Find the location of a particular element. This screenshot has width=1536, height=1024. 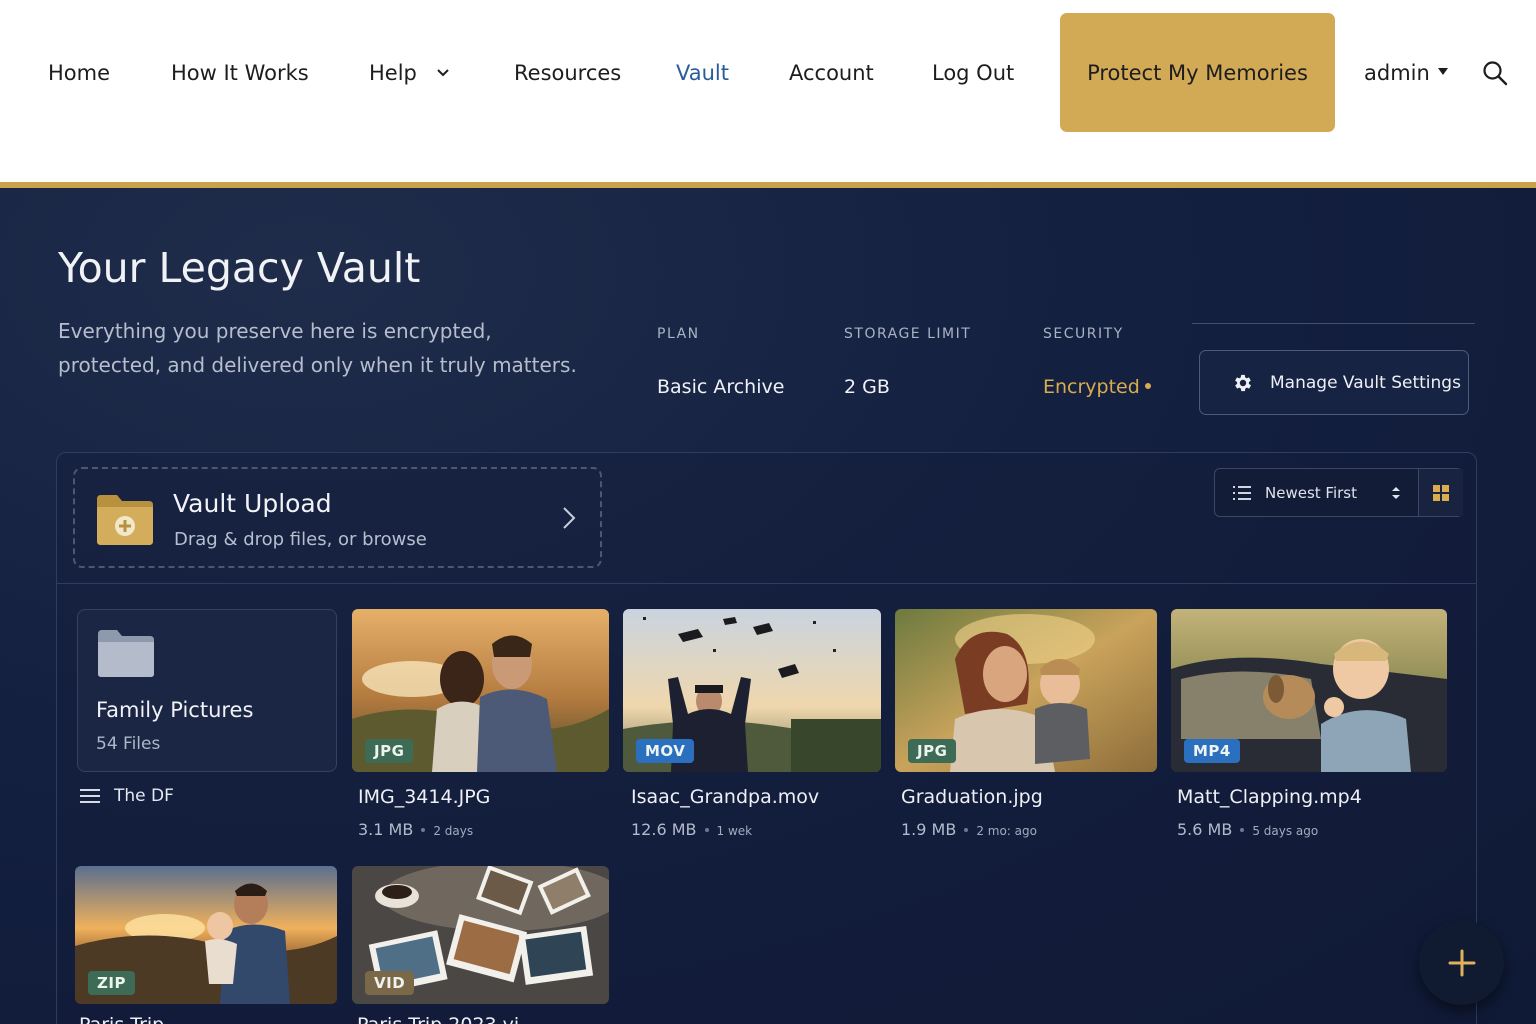

sort-dropdown: Newest First is located at coordinates (1316, 492).